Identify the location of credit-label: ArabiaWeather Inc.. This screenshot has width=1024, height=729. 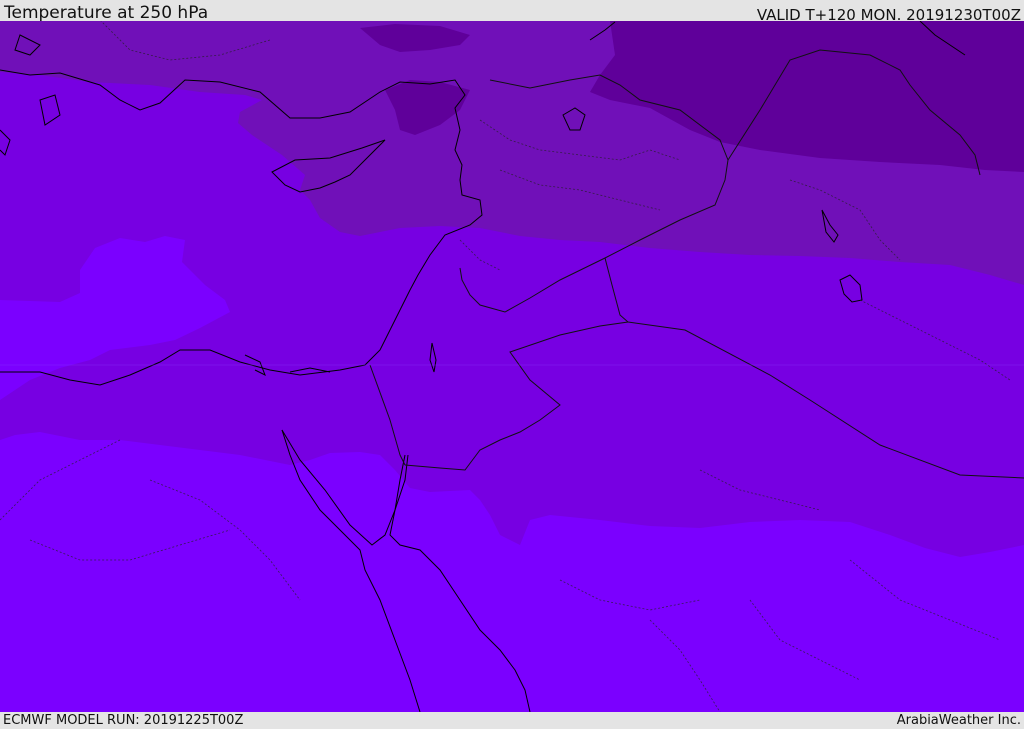
(958, 720).